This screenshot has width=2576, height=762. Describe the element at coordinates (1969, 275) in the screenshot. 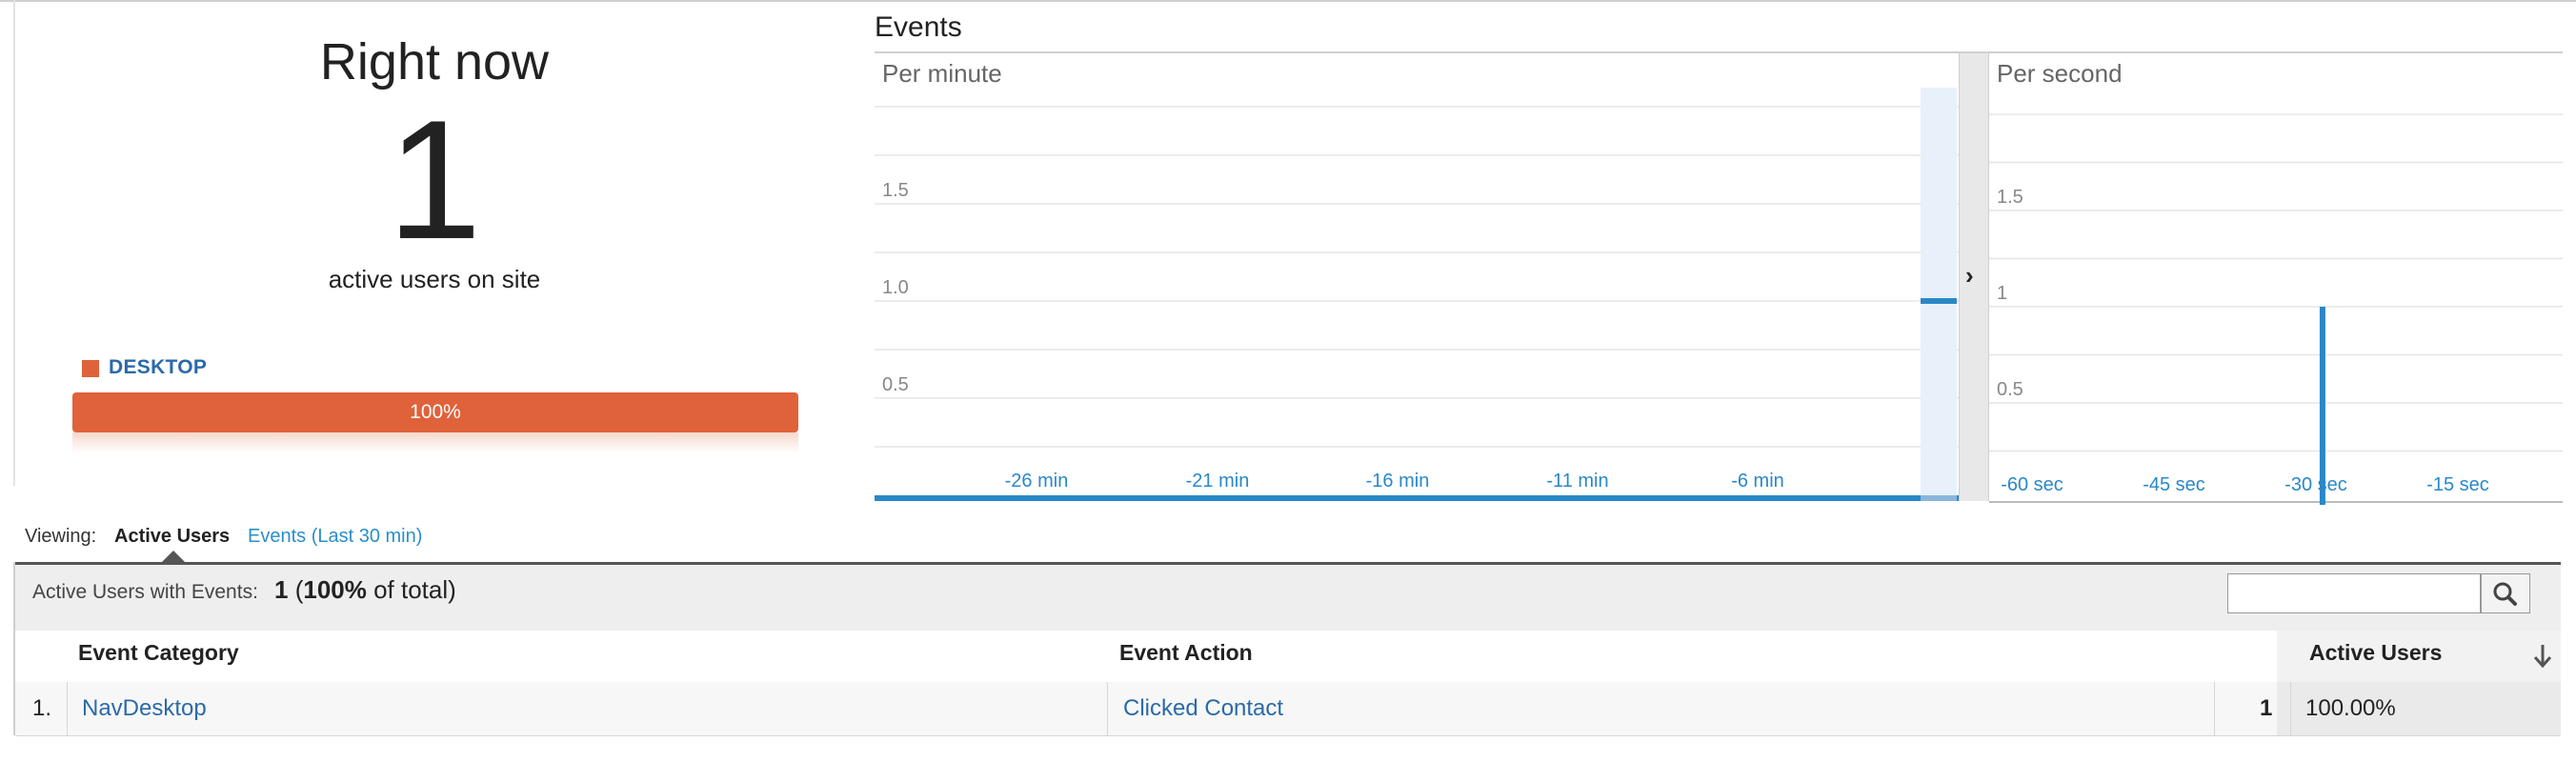

I see `chevron-right-icon: ›` at that location.